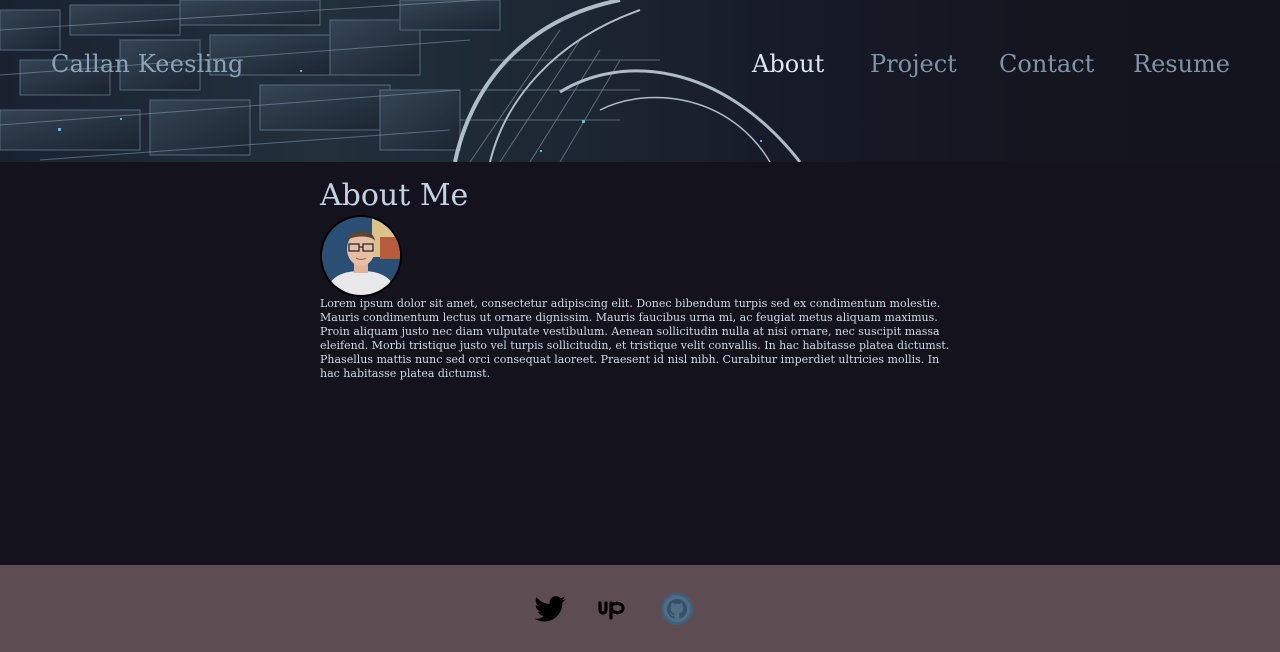 Image resolution: width=1280 pixels, height=652 pixels. What do you see at coordinates (550, 609) in the screenshot?
I see `twitter-icon` at bounding box center [550, 609].